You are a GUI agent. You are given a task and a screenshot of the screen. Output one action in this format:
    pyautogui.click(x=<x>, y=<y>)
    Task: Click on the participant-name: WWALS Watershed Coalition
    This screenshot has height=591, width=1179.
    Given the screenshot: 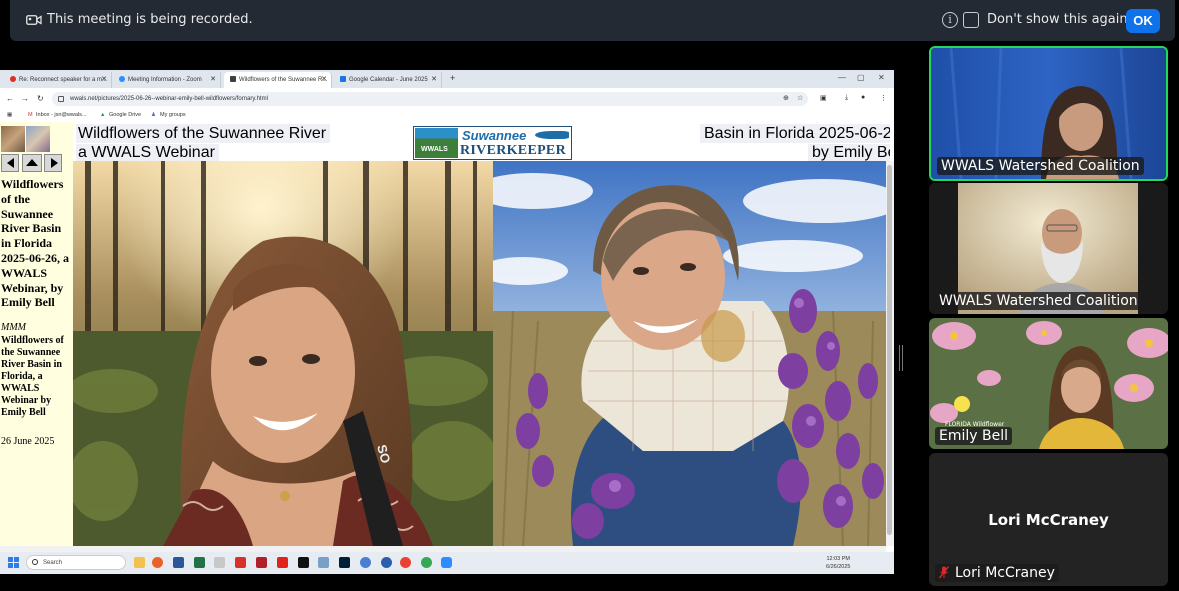 What is the action you would take?
    pyautogui.click(x=1040, y=166)
    